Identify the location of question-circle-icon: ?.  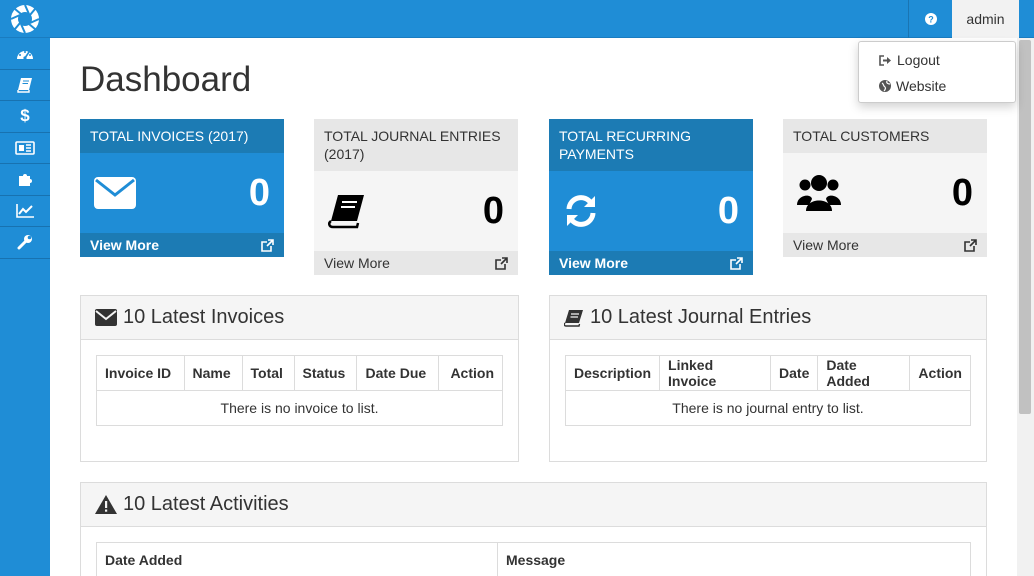
(930, 19).